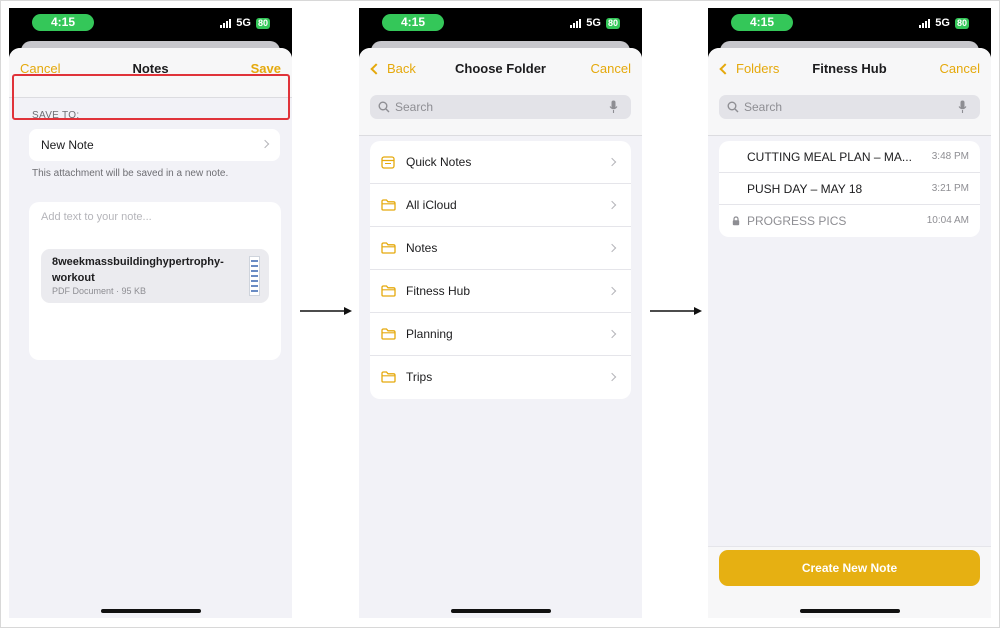 The image size is (1000, 628). I want to click on attachment-name: 8weekmassbuildinghypertrophy-workout, so click(138, 270).